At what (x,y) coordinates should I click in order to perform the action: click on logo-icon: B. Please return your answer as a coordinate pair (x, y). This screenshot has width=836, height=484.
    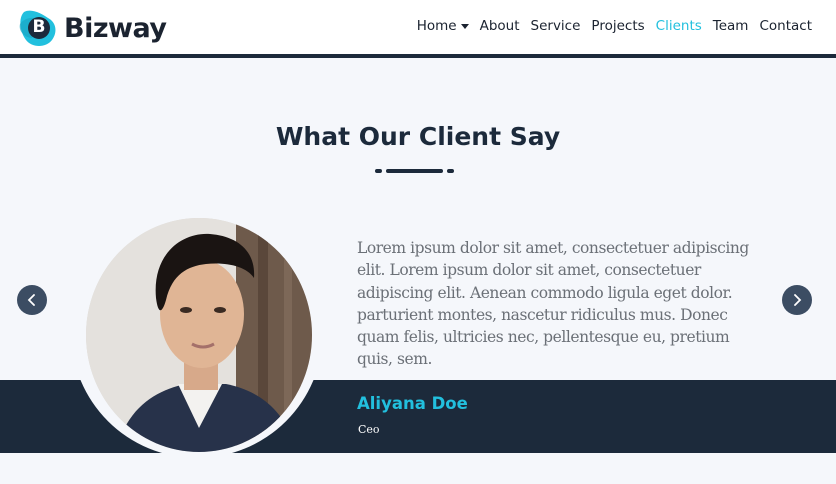
    Looking at the image, I should click on (39, 28).